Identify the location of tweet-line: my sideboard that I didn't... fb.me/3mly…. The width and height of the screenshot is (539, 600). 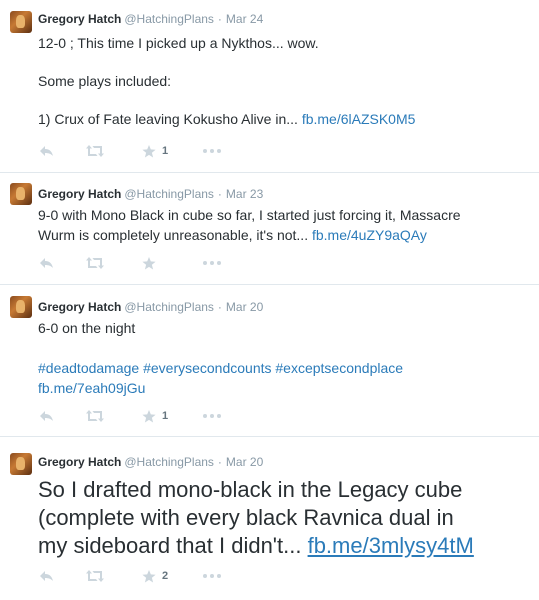
(284, 546).